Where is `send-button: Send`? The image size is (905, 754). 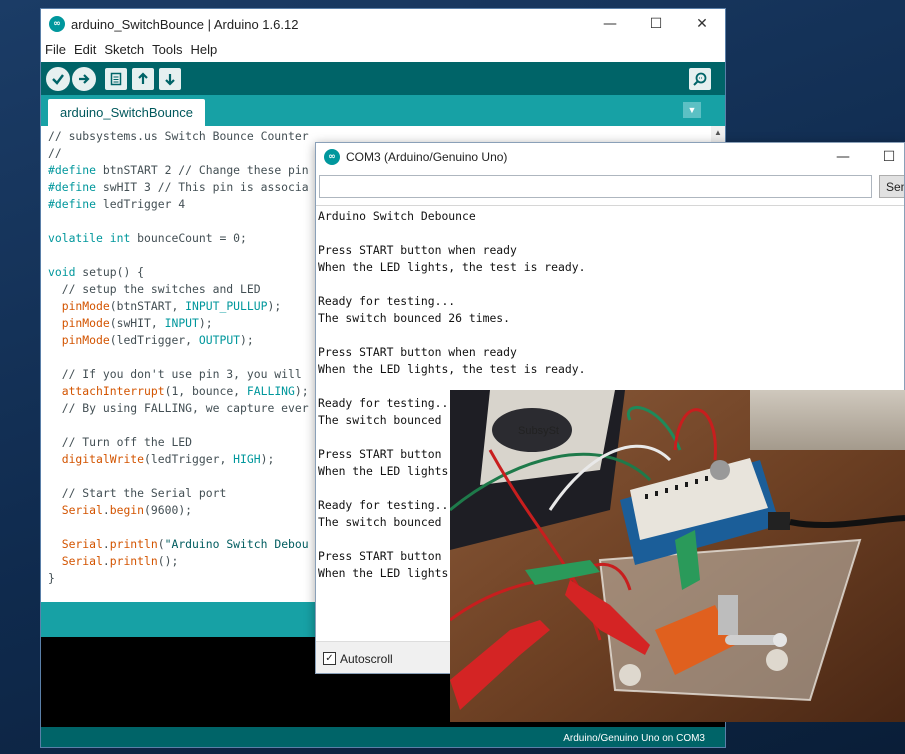
send-button: Send is located at coordinates (891, 186).